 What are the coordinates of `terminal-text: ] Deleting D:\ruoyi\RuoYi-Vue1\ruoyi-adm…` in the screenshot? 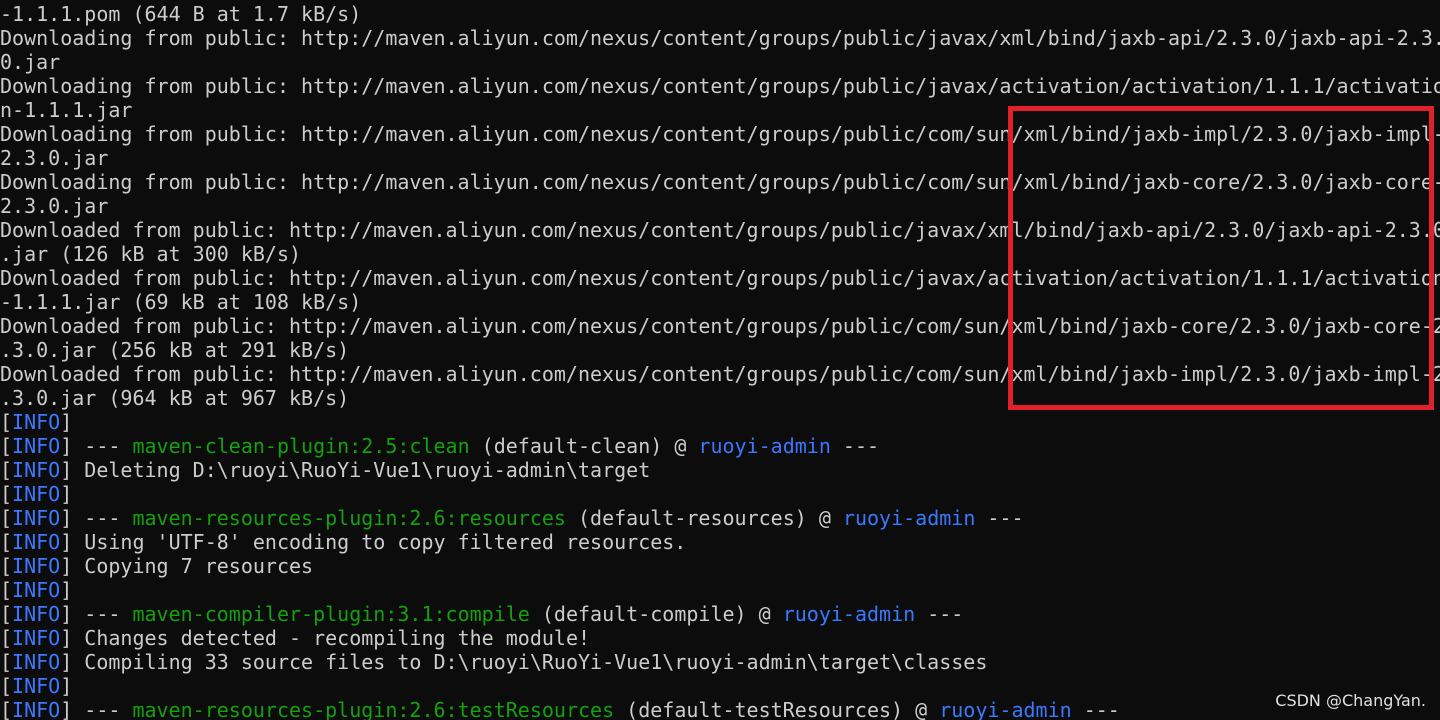 It's located at (355, 470).